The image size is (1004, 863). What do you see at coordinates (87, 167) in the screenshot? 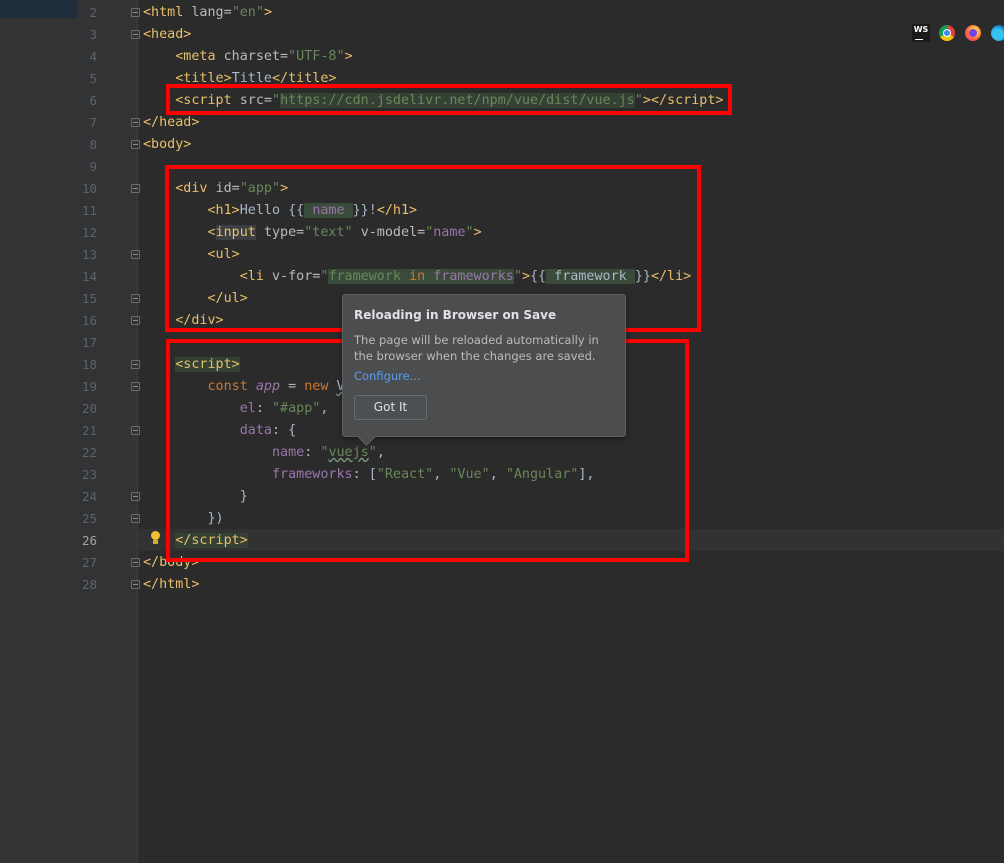
I see `line-number: 9` at bounding box center [87, 167].